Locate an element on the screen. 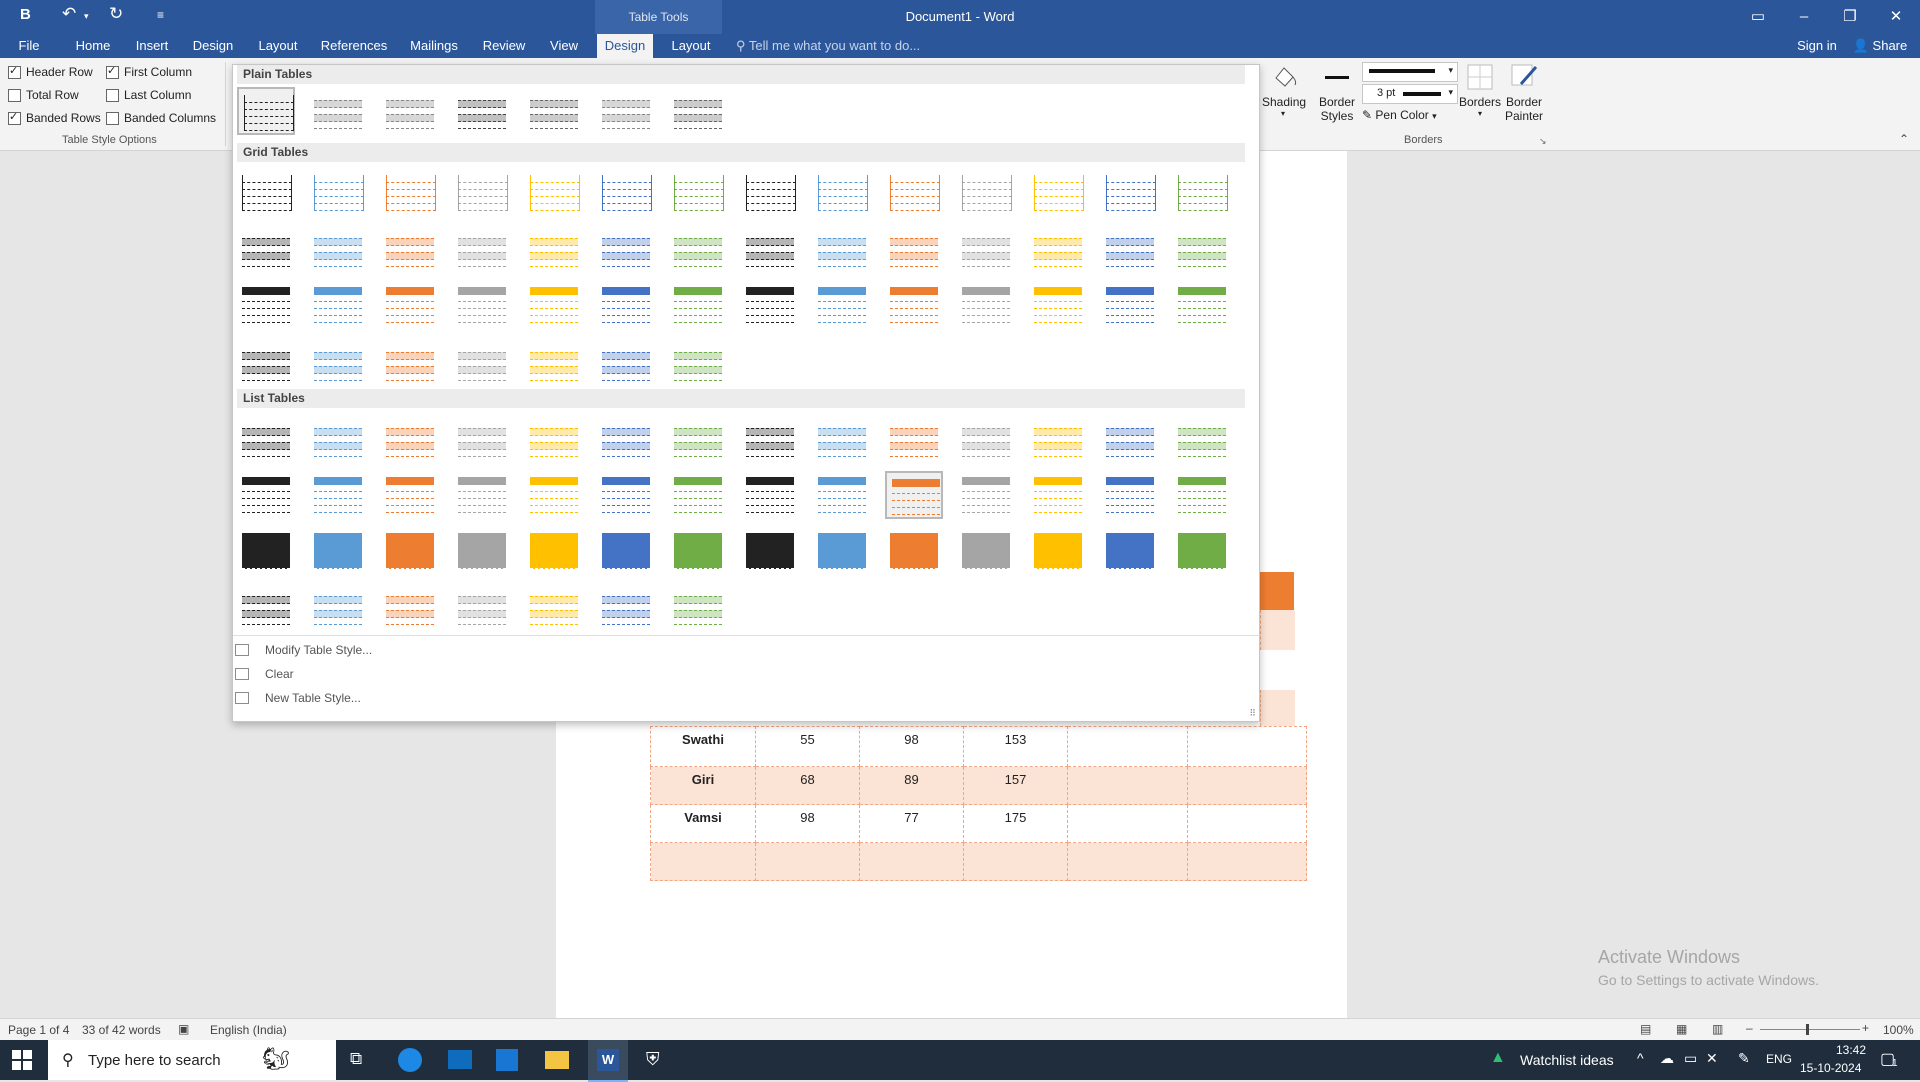  dialog-launcher-icon: ↘ is located at coordinates (1543, 141).